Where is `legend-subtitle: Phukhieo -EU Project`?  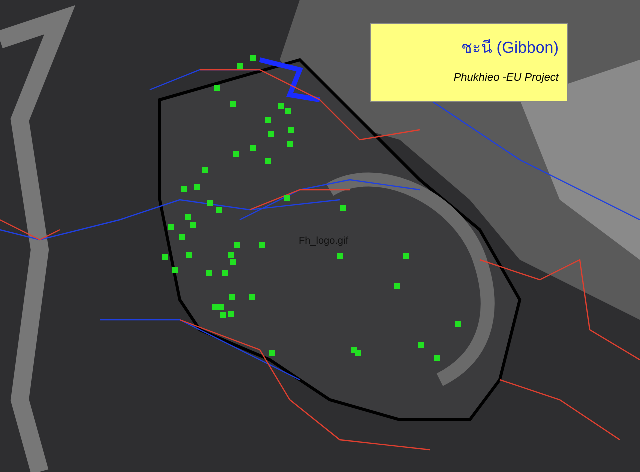
legend-subtitle: Phukhieo -EU Project is located at coordinates (506, 78).